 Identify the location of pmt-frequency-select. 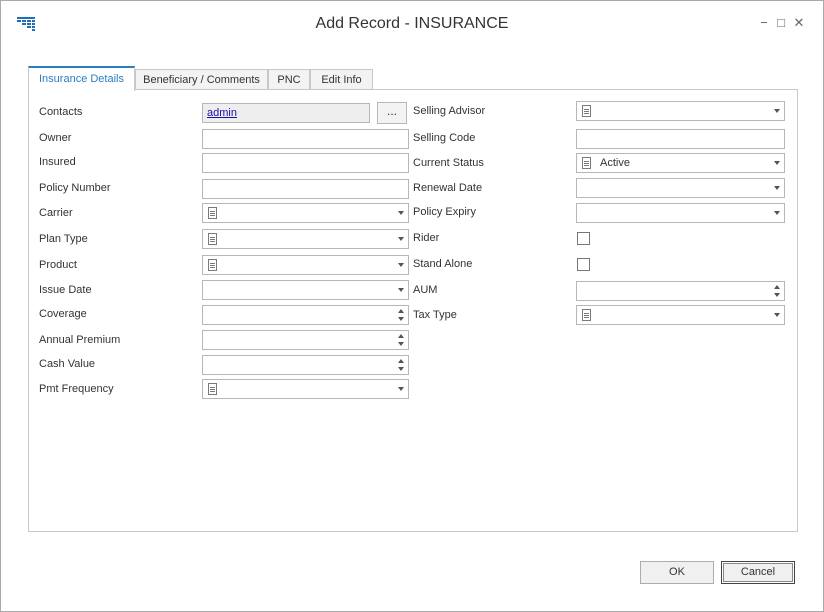
(305, 389).